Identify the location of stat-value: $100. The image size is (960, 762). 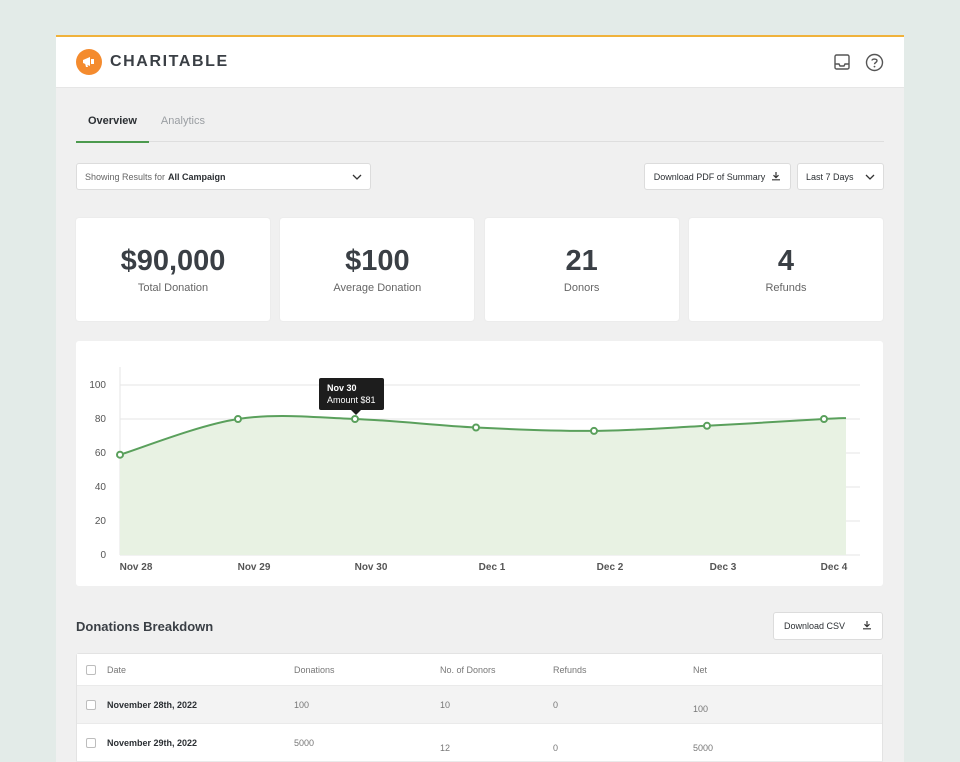
(377, 261).